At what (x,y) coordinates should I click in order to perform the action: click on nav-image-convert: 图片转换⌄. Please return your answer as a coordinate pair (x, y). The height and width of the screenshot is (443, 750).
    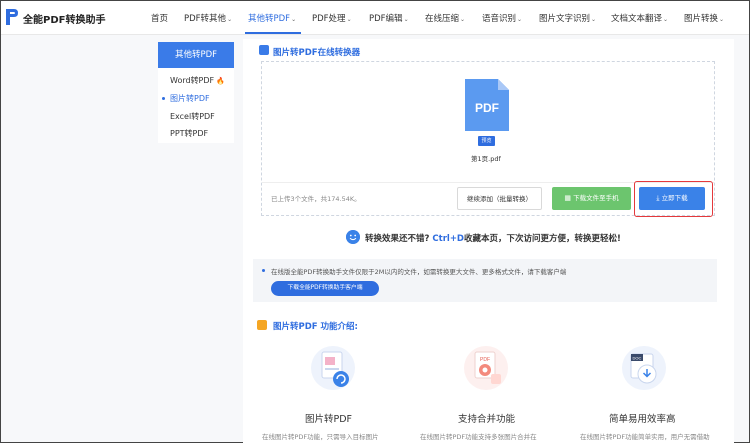
    Looking at the image, I should click on (704, 18).